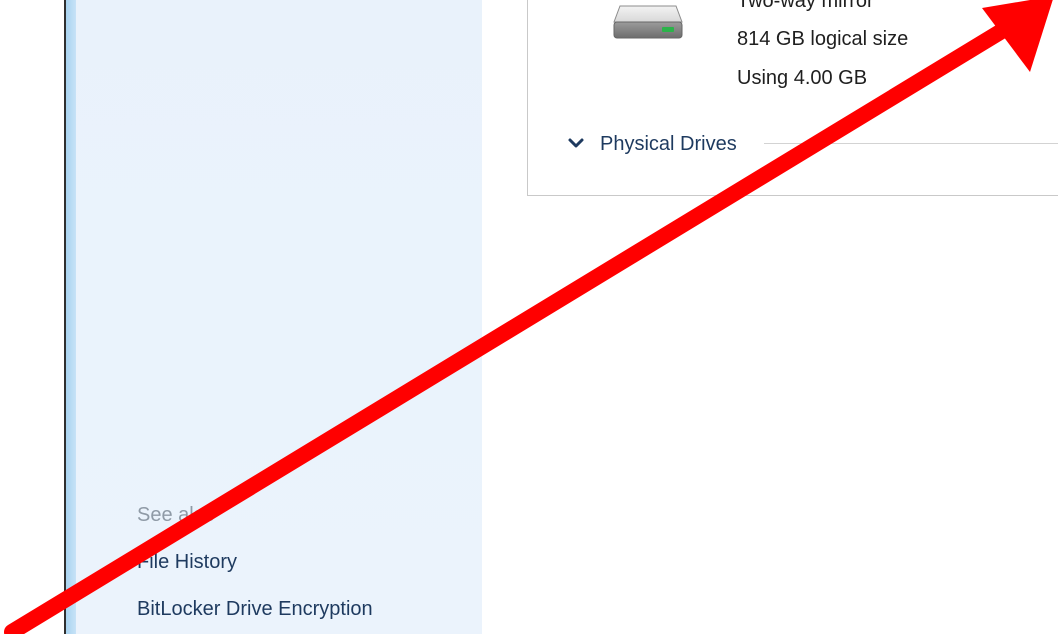 This screenshot has width=1058, height=634. I want to click on background-edge, so click(32, 317).